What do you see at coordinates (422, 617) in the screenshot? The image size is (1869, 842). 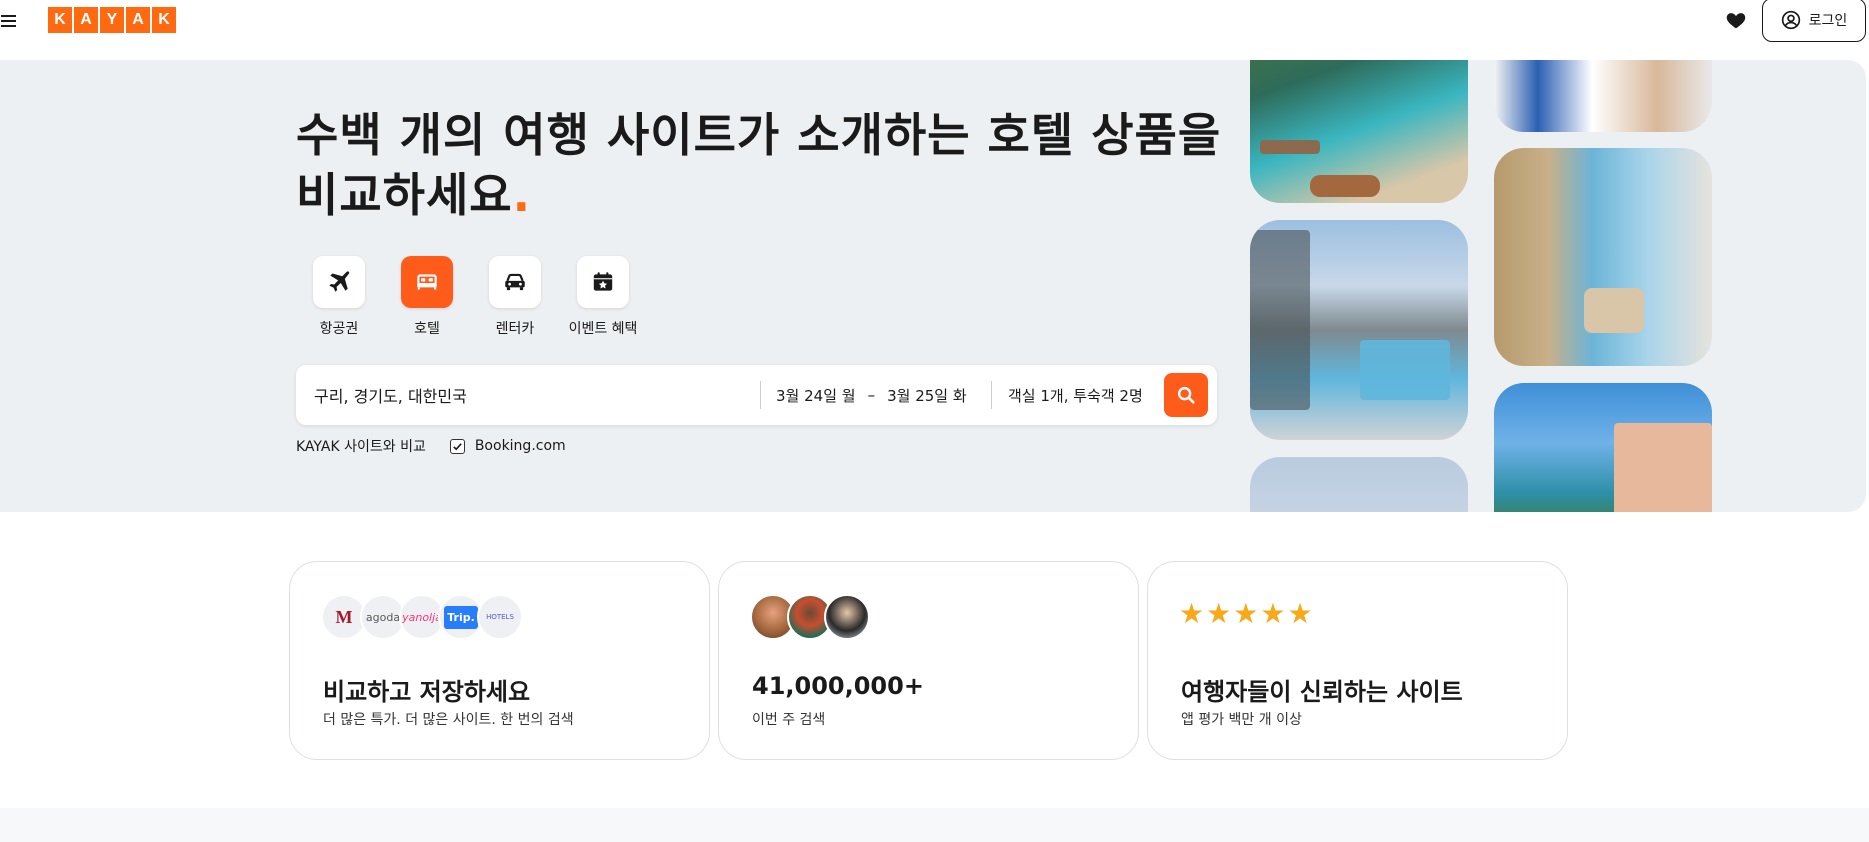 I see `partner-logos: M agoda yanolja Trip. HOTELS` at bounding box center [422, 617].